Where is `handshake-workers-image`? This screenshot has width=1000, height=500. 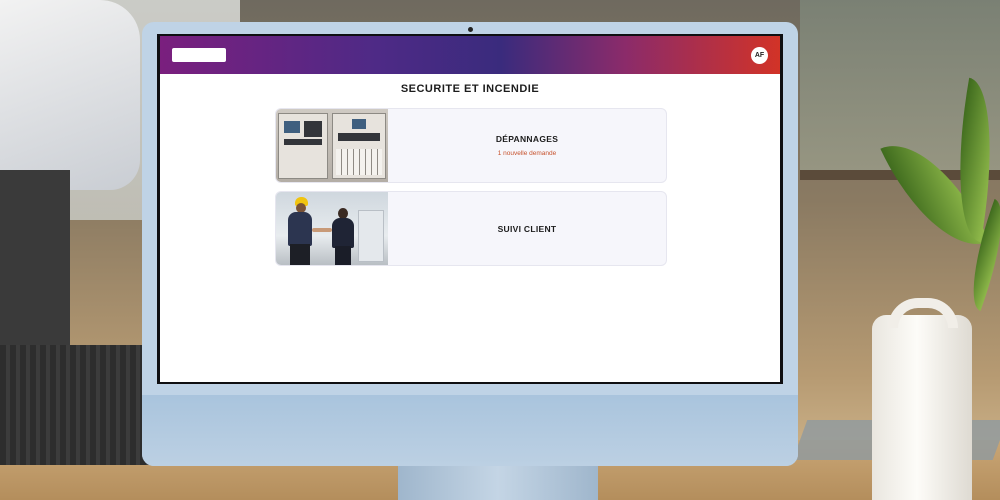
handshake-workers-image is located at coordinates (332, 228).